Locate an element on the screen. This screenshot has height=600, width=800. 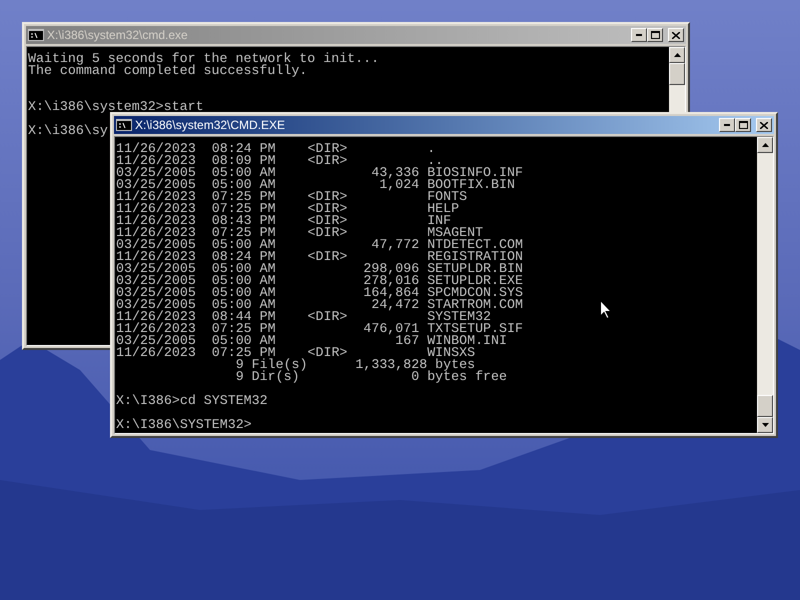
console-line: X:\i386\system32>start is located at coordinates (116, 107).